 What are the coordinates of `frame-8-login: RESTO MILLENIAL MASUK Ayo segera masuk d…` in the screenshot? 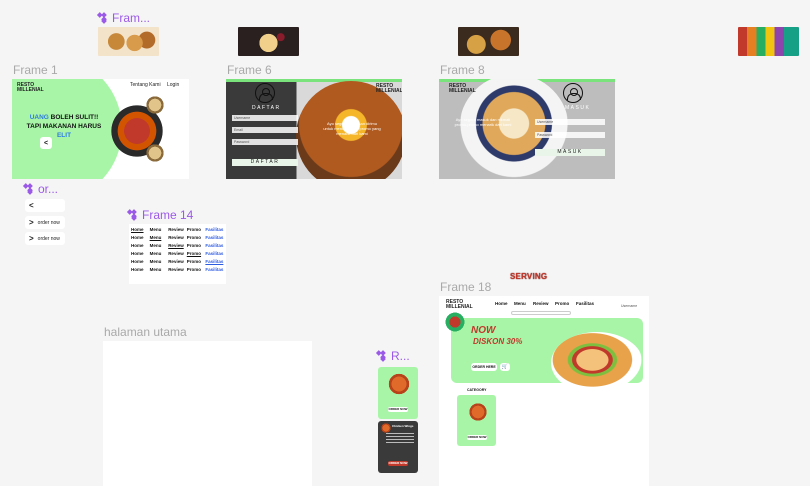 It's located at (527, 129).